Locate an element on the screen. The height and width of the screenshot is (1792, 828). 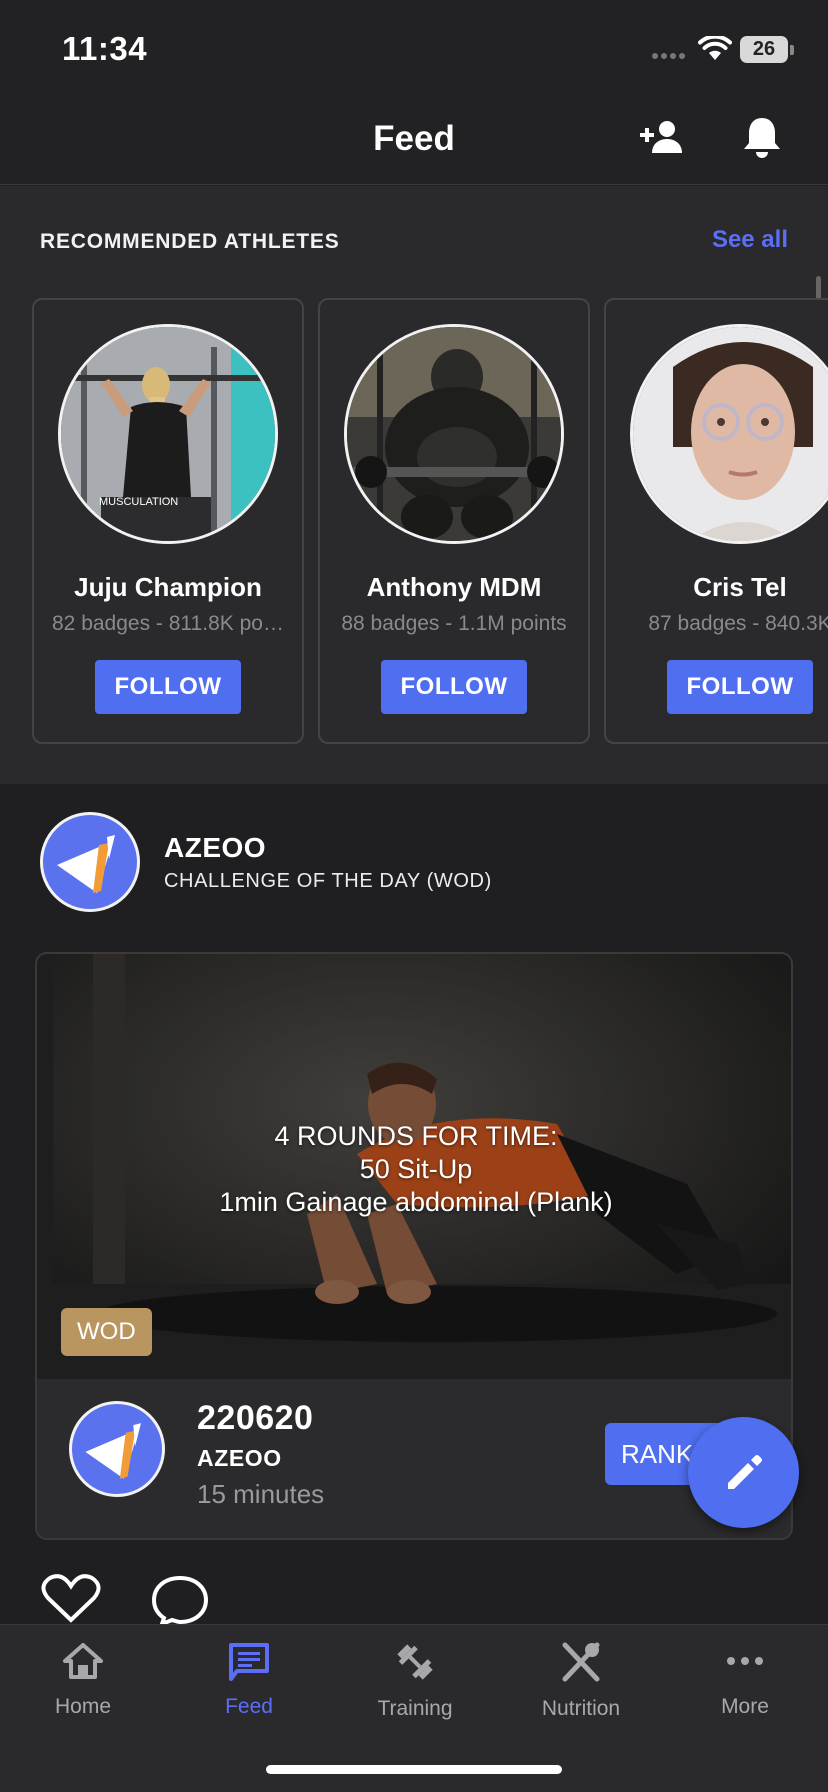
feed-icon is located at coordinates (249, 1662).